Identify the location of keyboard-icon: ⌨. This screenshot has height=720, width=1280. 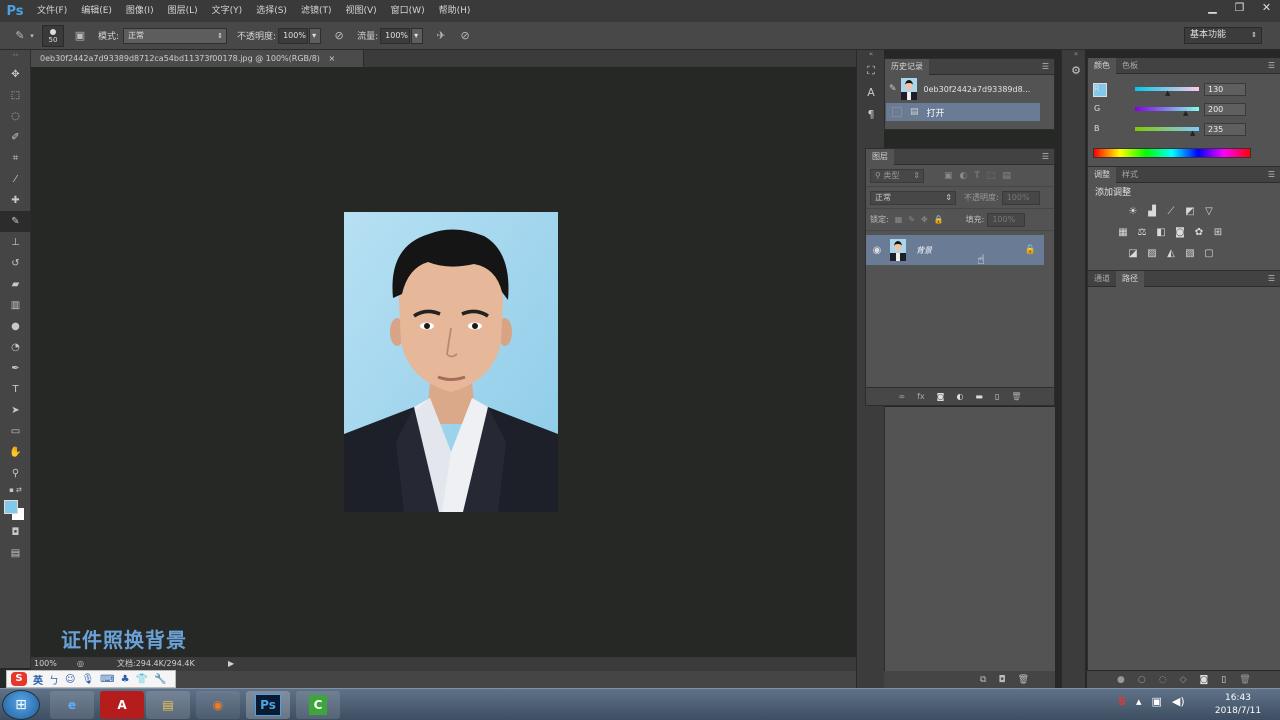
(107, 679).